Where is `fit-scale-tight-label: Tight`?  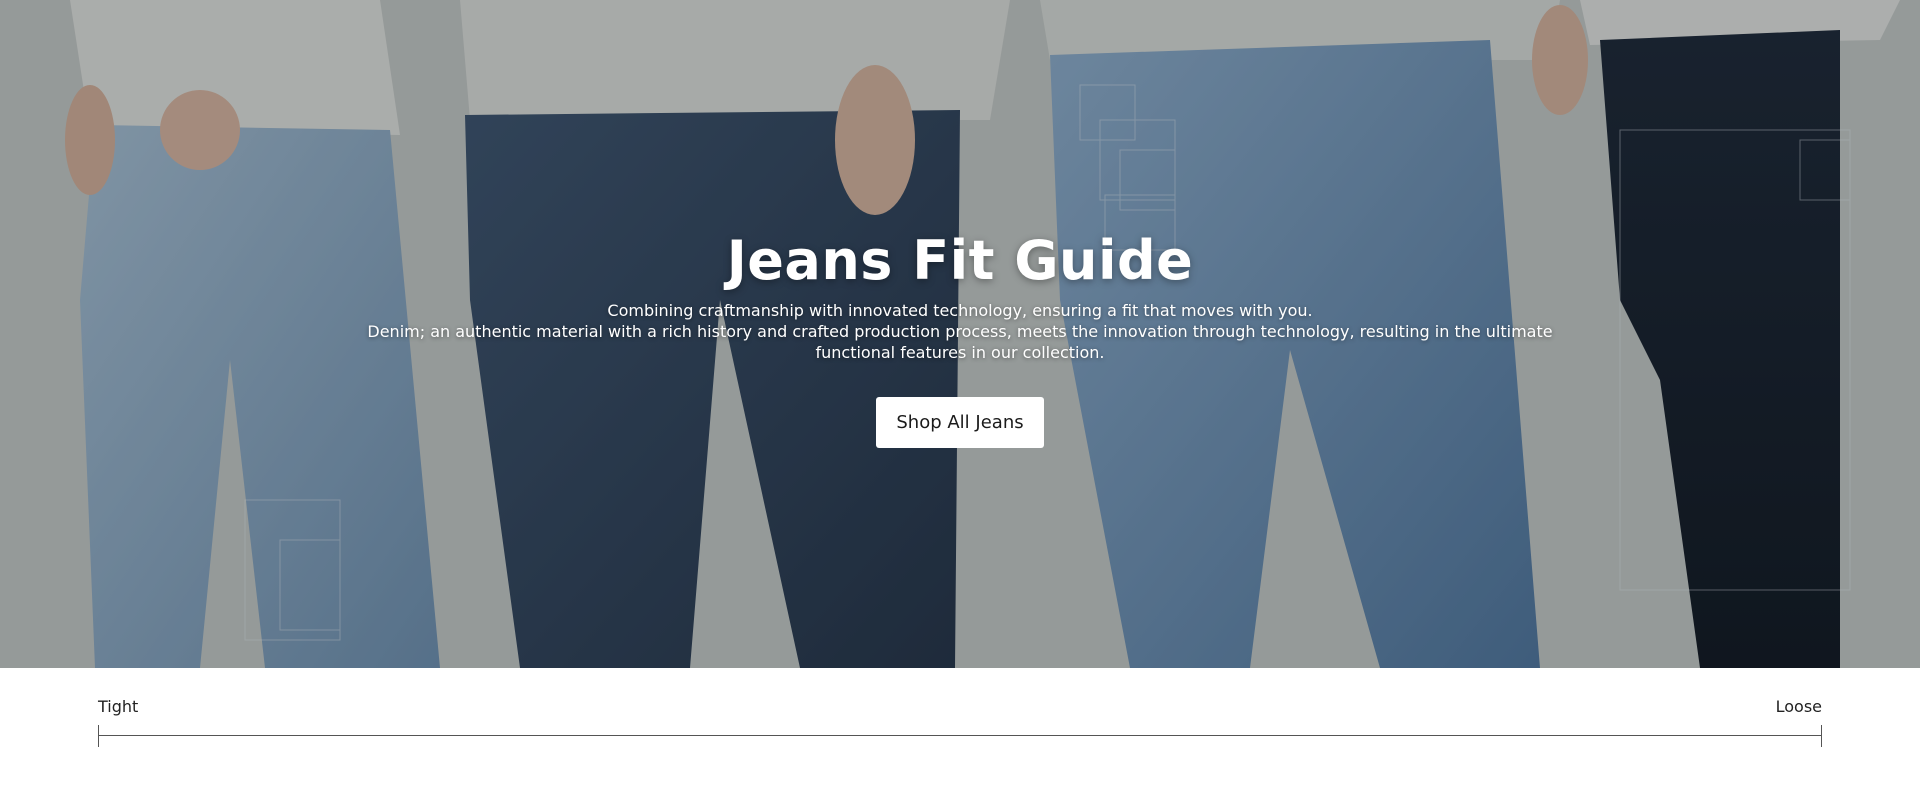
fit-scale-tight-label: Tight is located at coordinates (118, 706).